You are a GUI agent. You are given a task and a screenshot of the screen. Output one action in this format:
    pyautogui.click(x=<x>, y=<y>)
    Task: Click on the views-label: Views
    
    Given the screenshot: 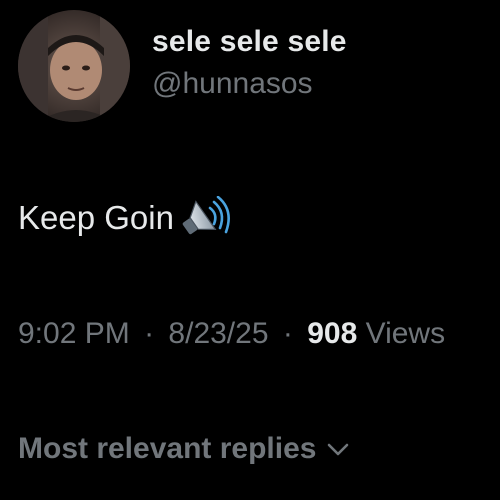 What is the action you would take?
    pyautogui.click(x=405, y=333)
    